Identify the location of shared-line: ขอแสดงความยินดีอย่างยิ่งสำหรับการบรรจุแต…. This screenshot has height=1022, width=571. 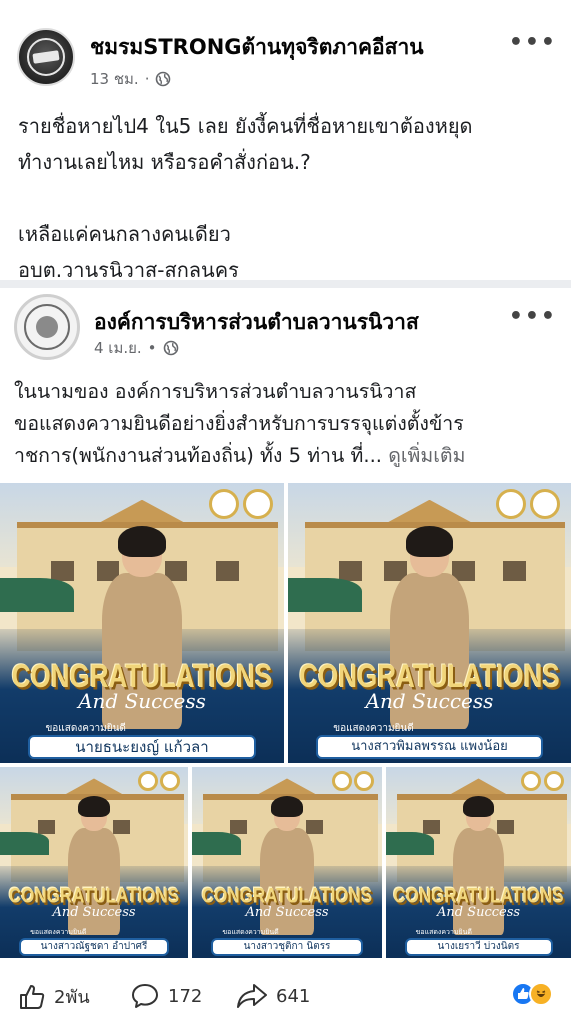
(239, 423).